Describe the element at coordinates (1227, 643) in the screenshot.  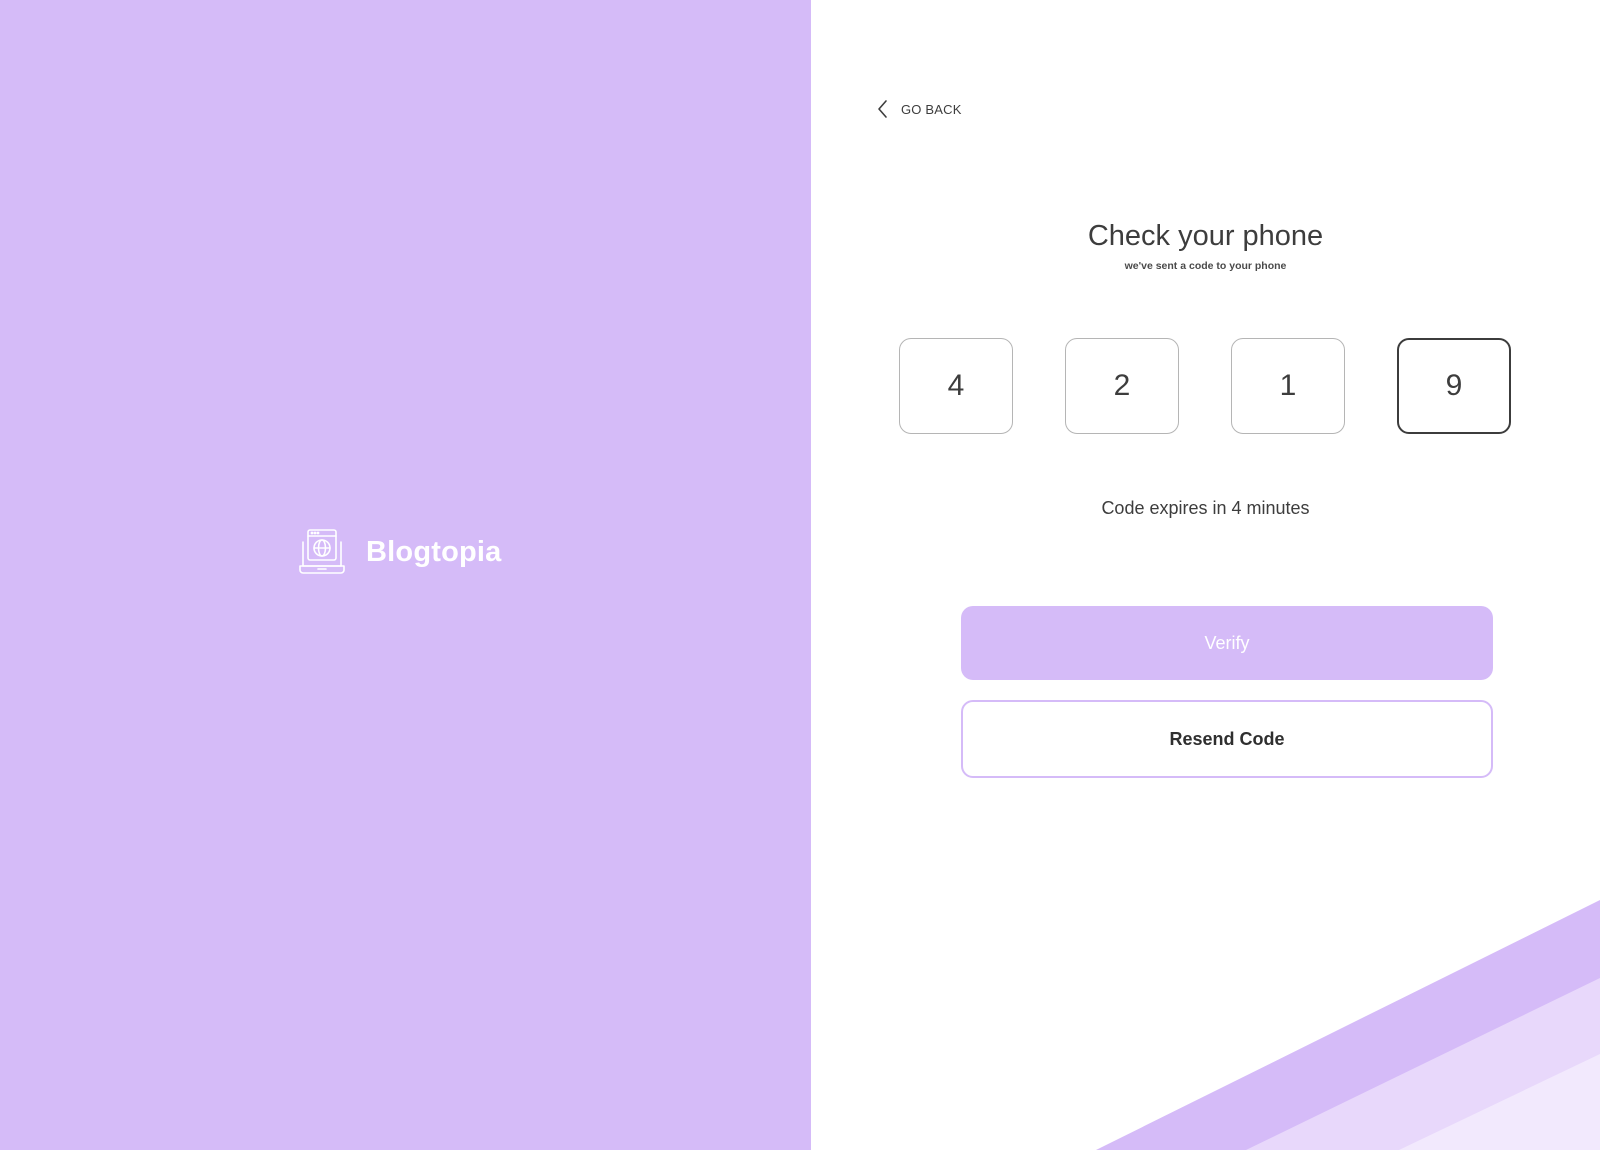
I see `verify-button: Verify` at that location.